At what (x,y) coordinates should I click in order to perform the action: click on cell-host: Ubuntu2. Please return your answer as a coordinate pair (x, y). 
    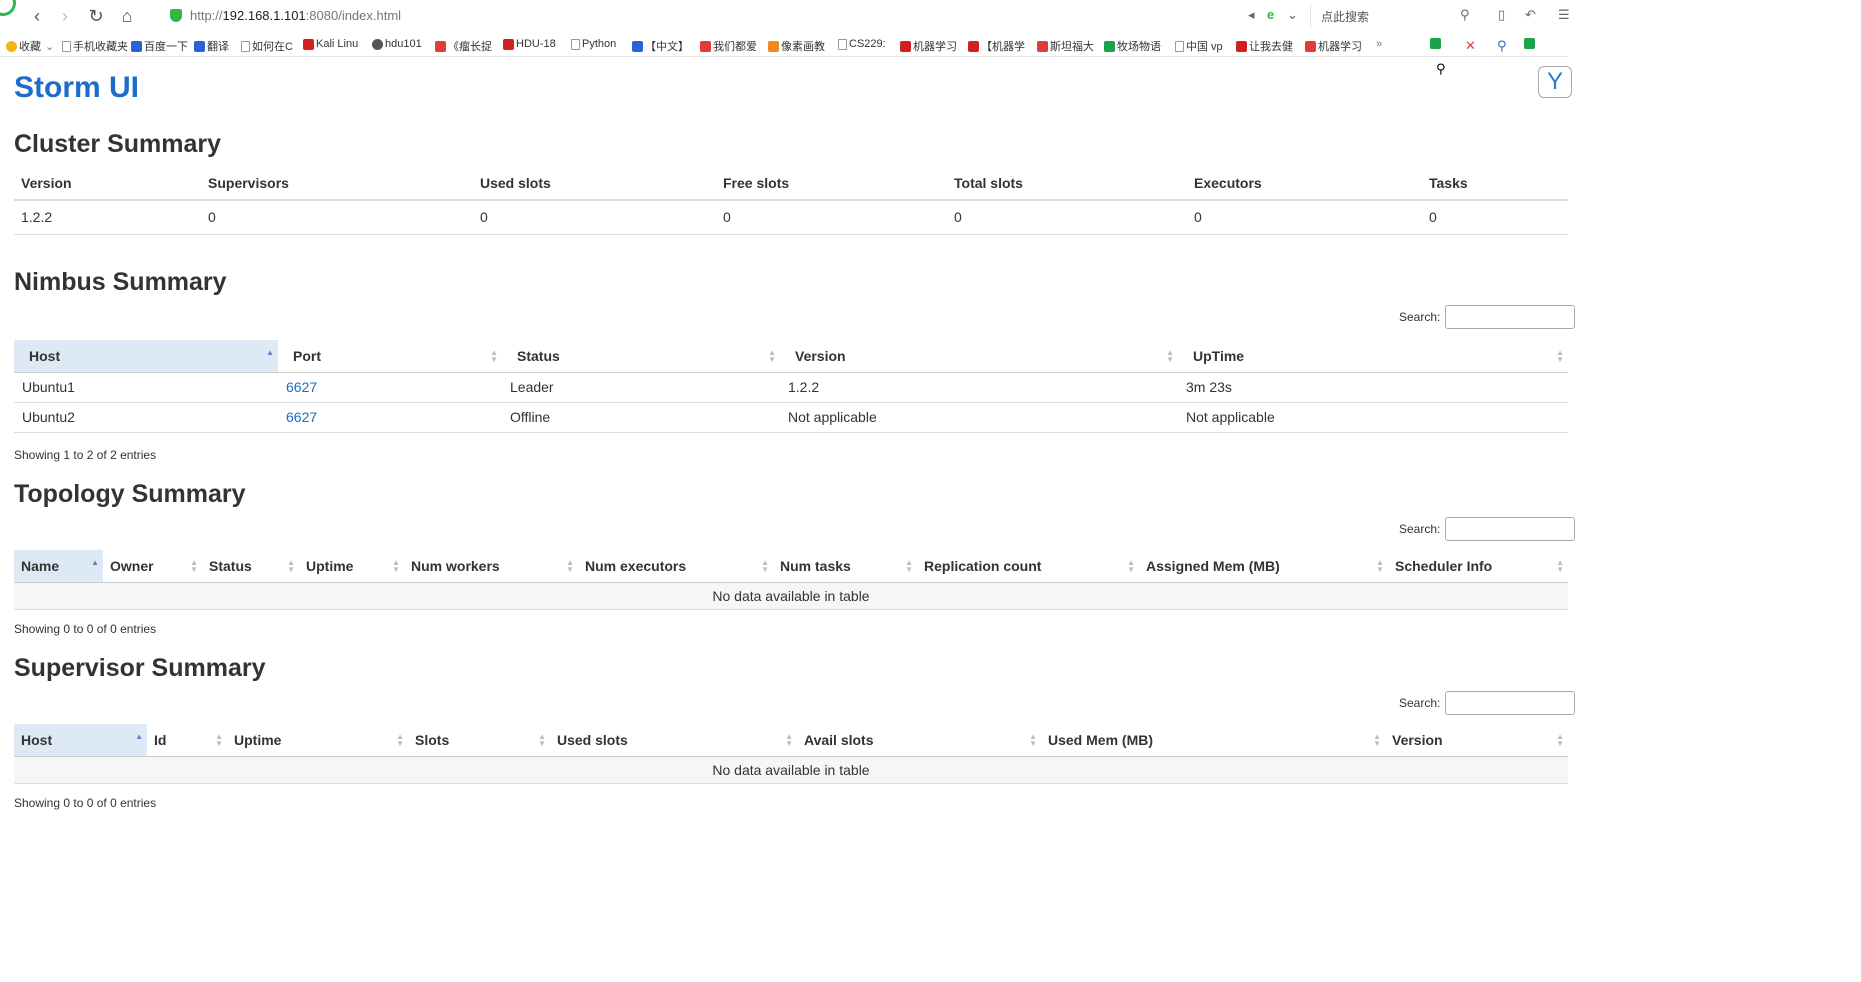
    Looking at the image, I should click on (146, 417).